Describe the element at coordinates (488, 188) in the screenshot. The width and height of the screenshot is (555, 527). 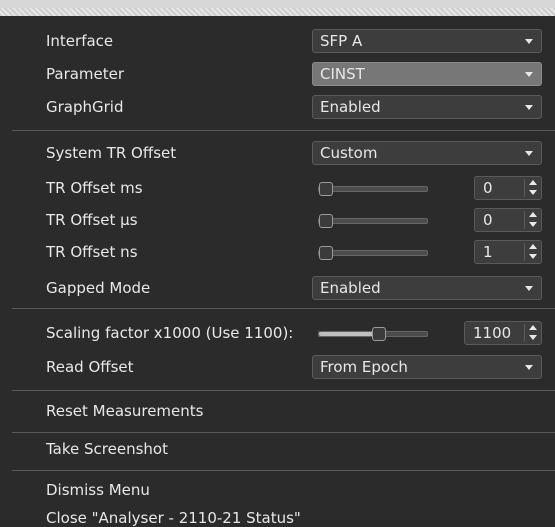
I see `tr-offset-ms-value: 0` at that location.